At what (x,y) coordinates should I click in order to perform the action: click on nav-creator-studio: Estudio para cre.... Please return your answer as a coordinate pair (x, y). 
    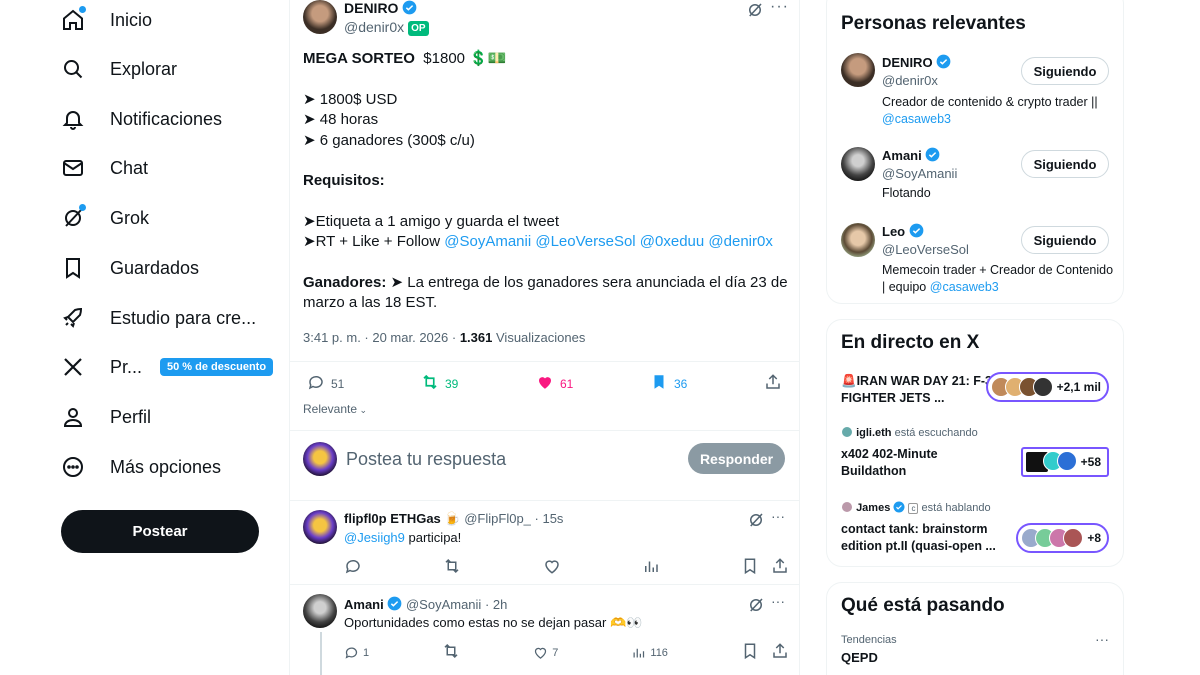
    Looking at the image, I should click on (158, 318).